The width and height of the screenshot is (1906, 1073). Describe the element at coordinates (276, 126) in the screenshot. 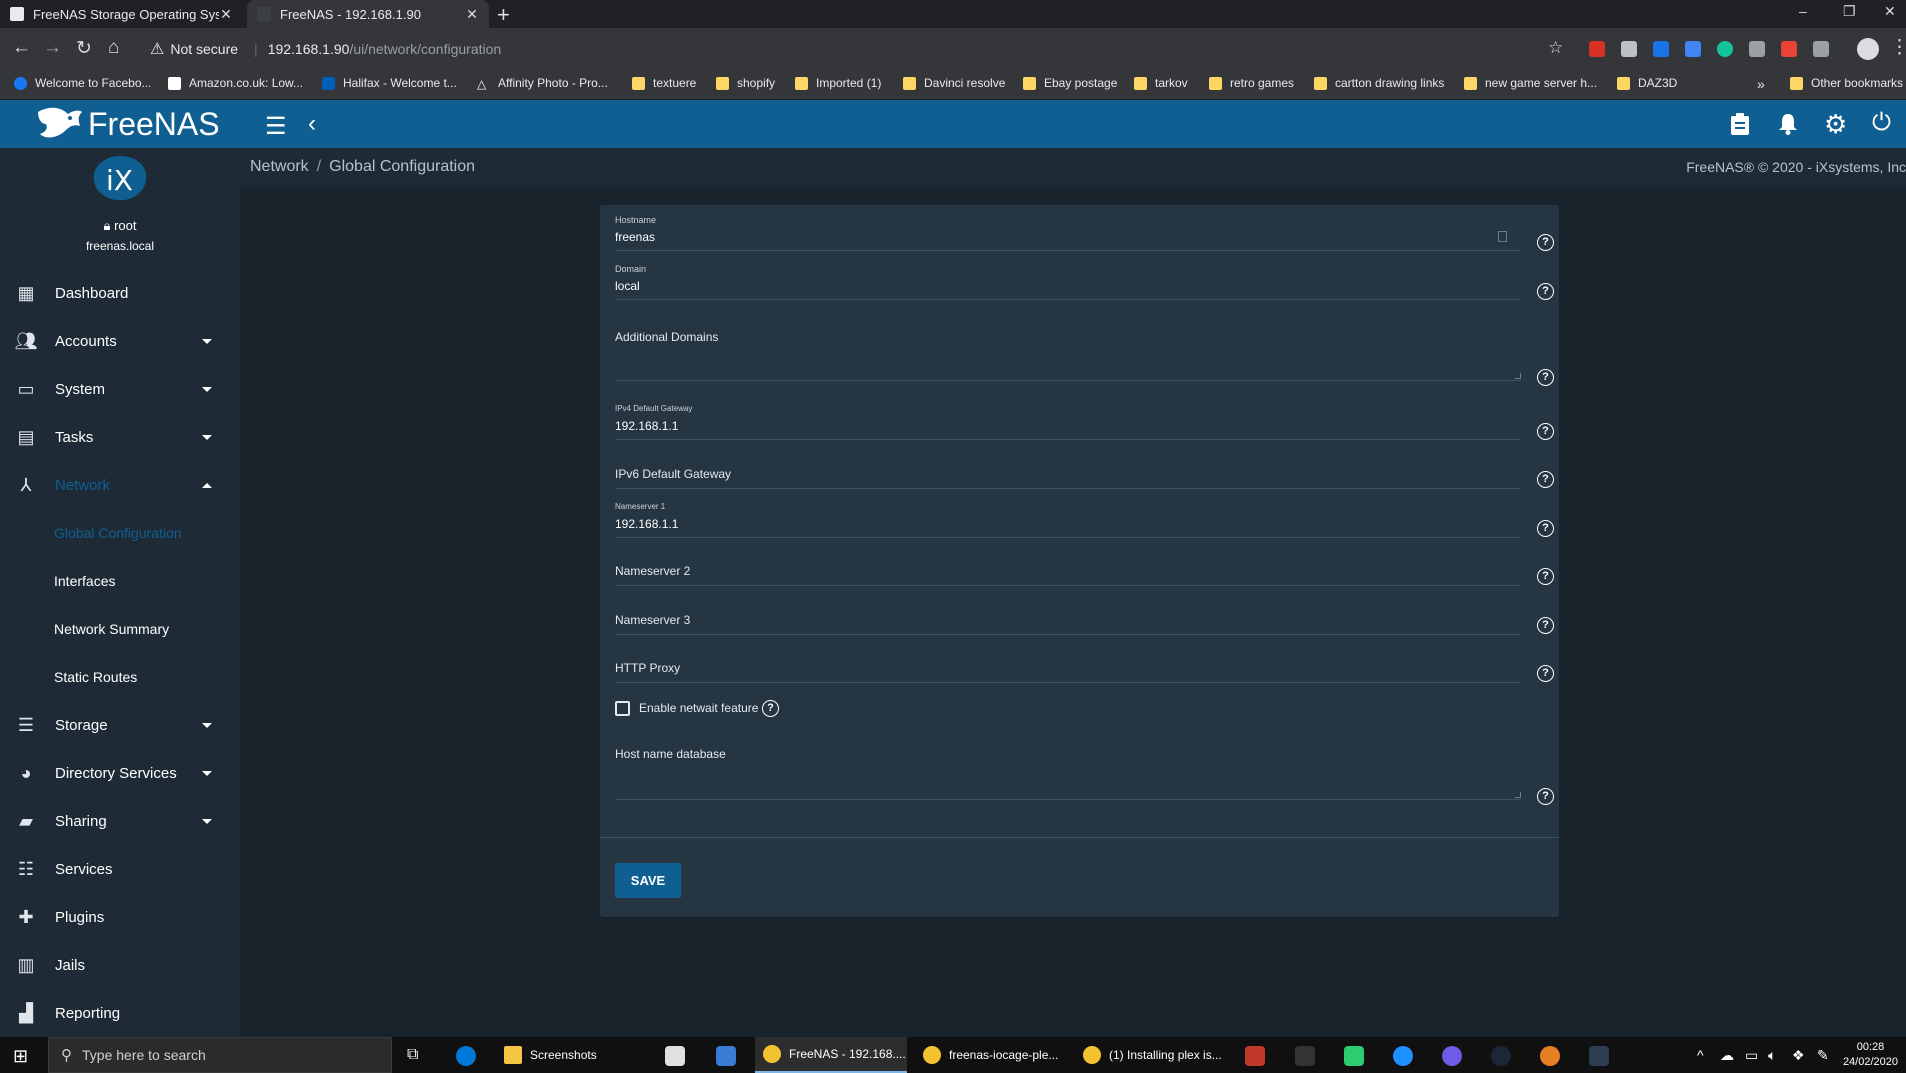

I see `menu-toggle-icon: ☰` at that location.